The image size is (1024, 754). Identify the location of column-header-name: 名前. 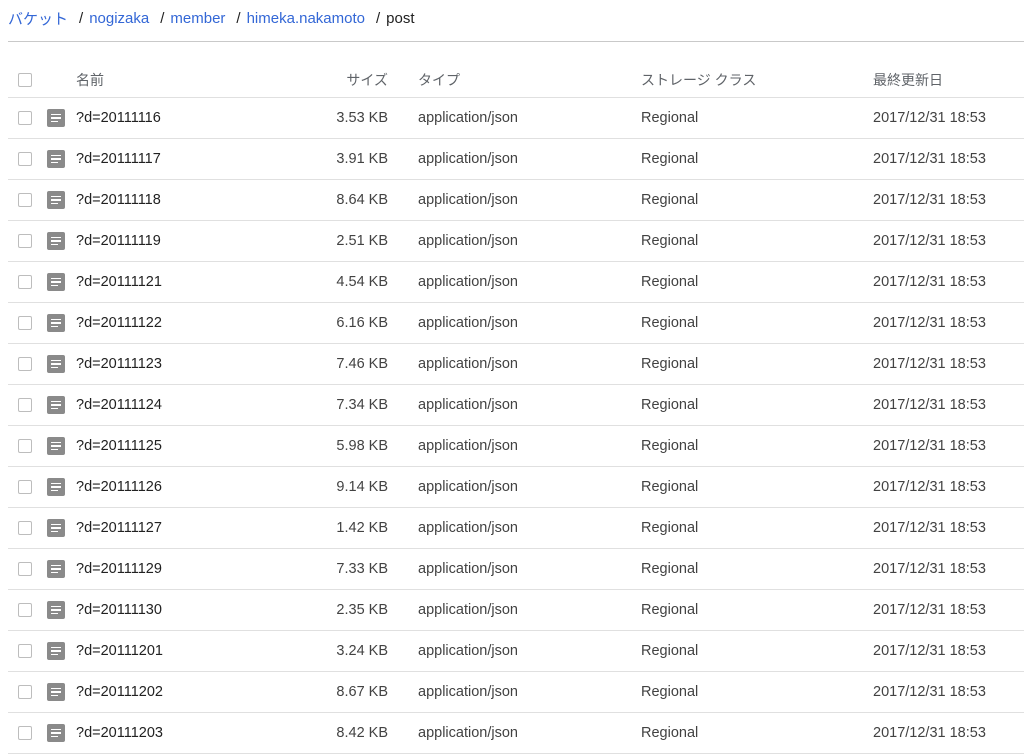
(90, 79).